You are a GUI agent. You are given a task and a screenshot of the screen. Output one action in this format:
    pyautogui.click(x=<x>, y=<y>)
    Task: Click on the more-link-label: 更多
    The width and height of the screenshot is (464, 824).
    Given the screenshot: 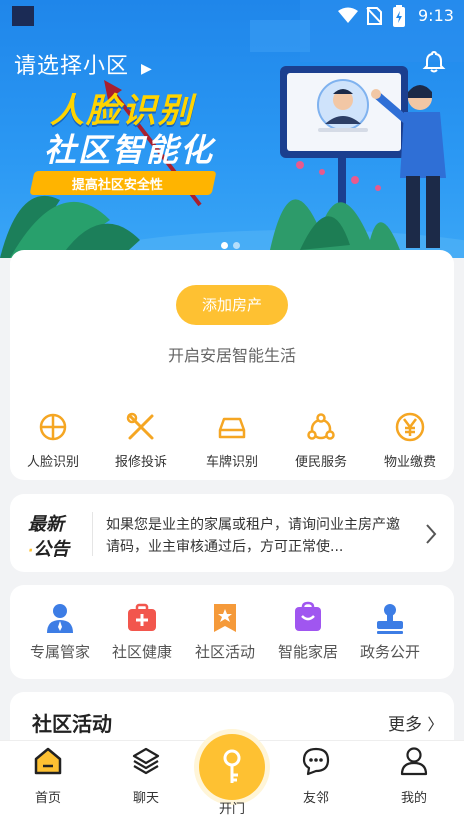 What is the action you would take?
    pyautogui.click(x=405, y=725)
    